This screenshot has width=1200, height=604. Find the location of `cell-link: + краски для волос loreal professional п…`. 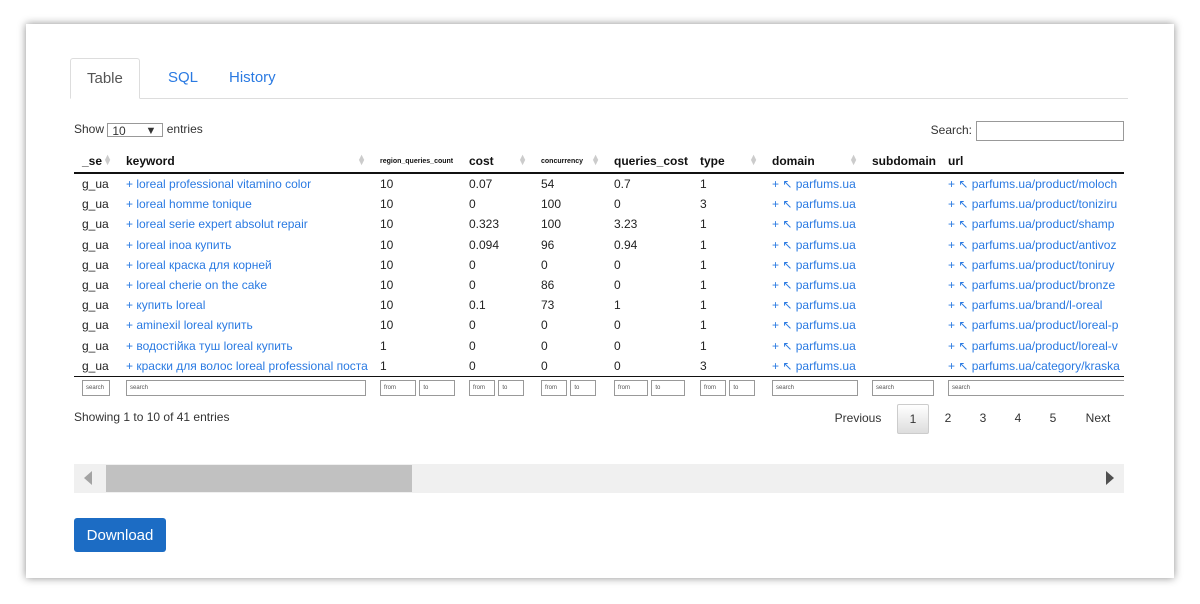

cell-link: + краски для волос loreal professional п… is located at coordinates (247, 366).